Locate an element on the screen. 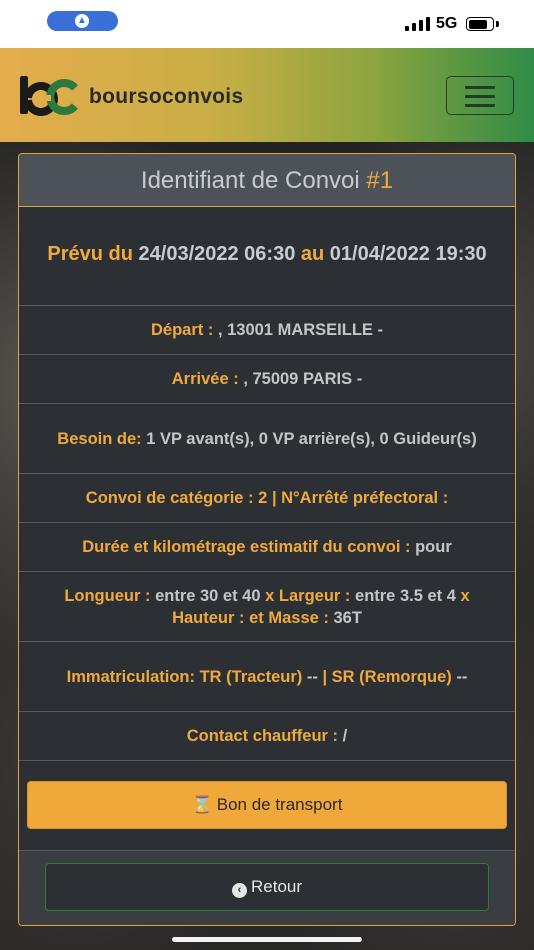 The image size is (534, 950). schedule-start: 24/03/2022 06:30 is located at coordinates (217, 253).